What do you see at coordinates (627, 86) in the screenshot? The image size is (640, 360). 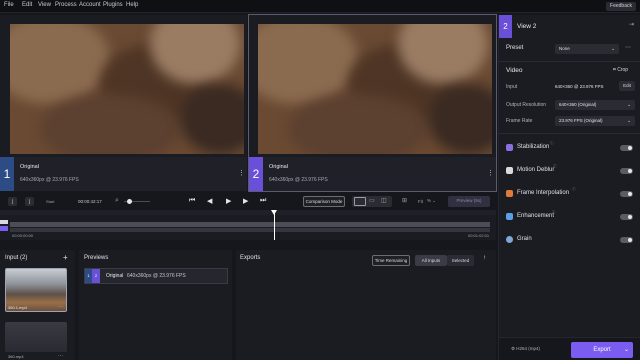 I see `edit-input-button: Edit` at bounding box center [627, 86].